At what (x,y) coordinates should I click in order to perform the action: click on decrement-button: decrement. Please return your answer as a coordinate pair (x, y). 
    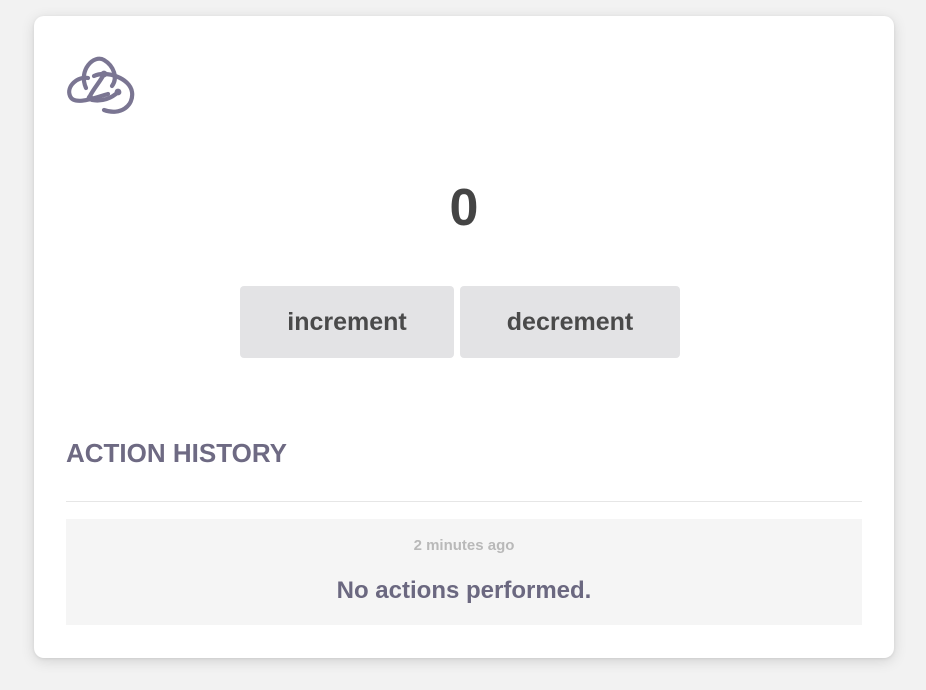
    Looking at the image, I should click on (570, 322).